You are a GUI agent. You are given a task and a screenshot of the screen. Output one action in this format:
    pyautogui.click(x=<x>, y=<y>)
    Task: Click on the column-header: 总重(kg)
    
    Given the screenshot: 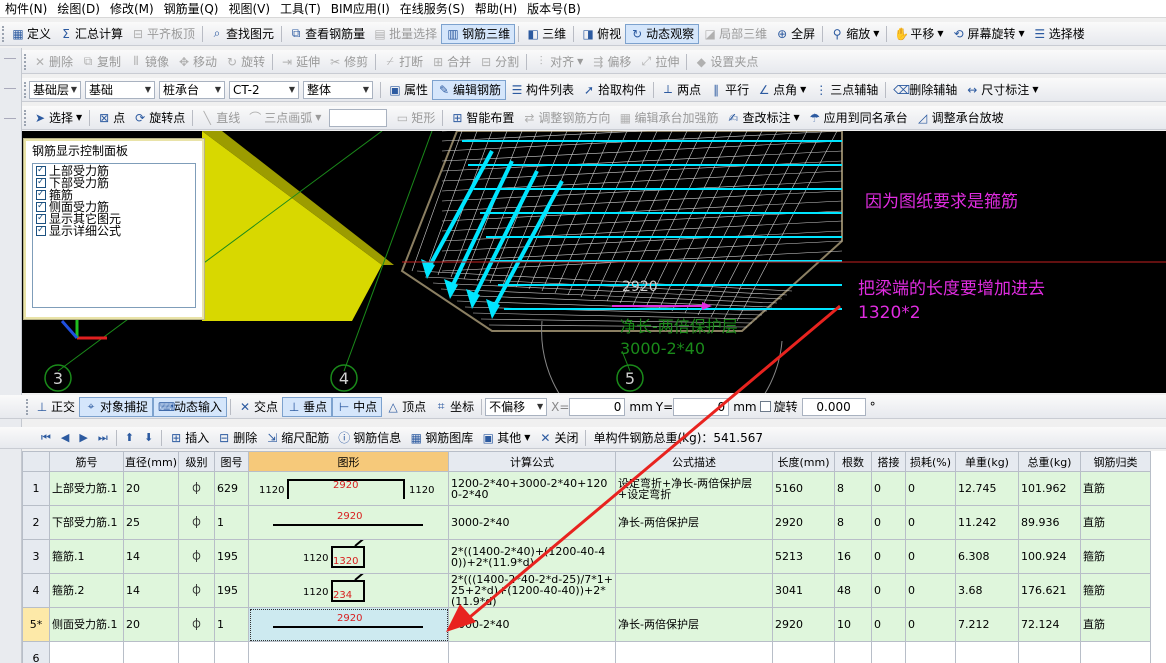 What is the action you would take?
    pyautogui.click(x=1049, y=461)
    